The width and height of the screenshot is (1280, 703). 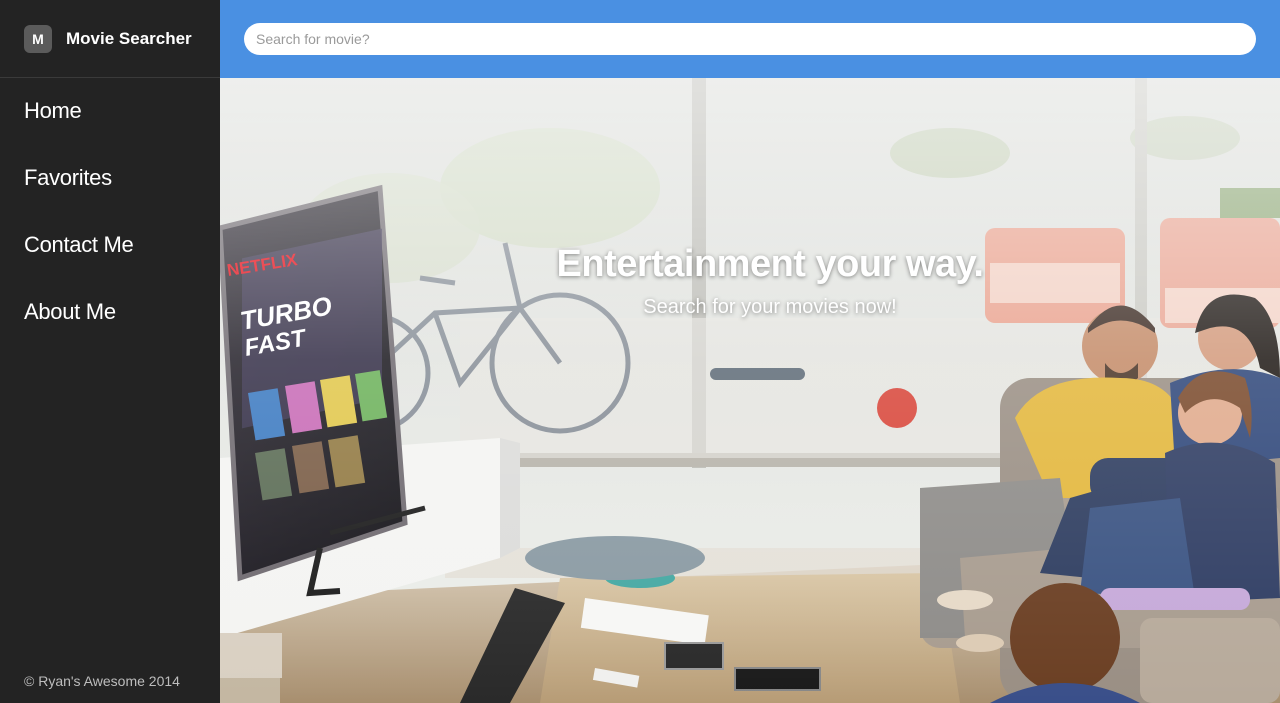 I want to click on top-bar, so click(x=750, y=39).